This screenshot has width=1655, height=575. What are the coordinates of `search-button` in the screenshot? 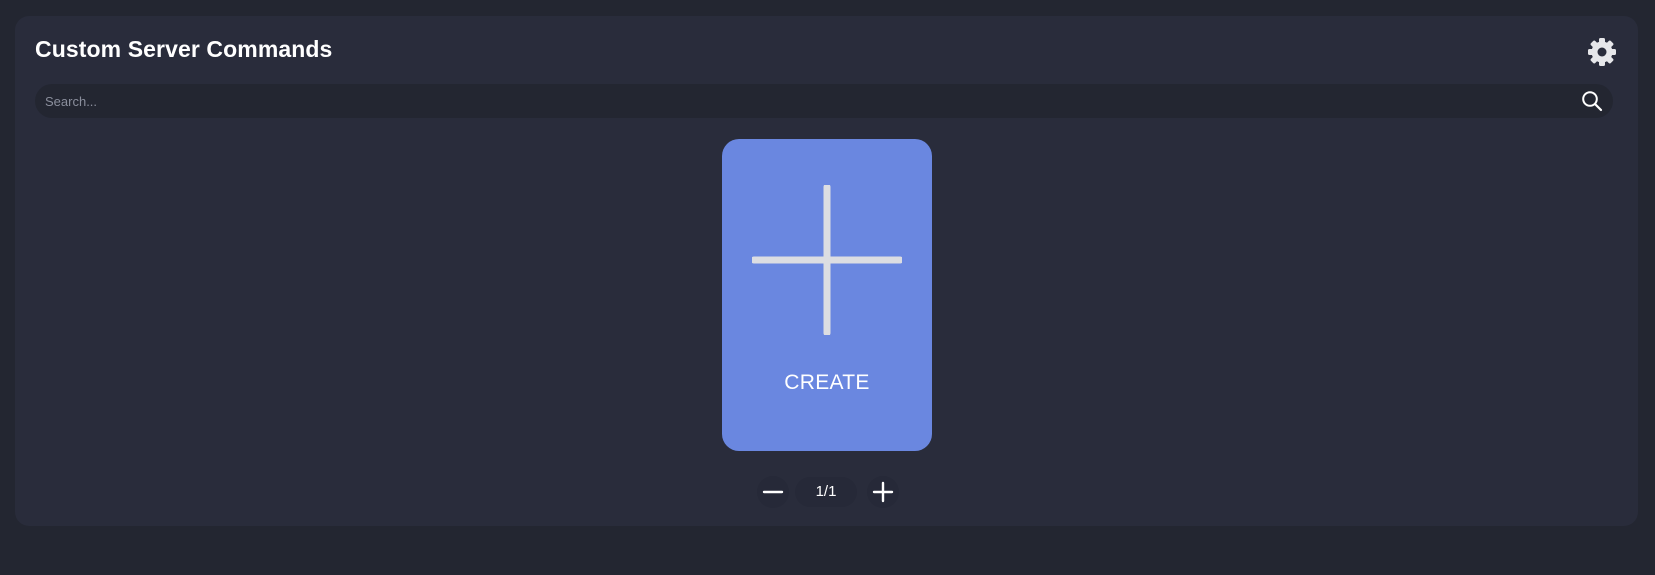 It's located at (1592, 101).